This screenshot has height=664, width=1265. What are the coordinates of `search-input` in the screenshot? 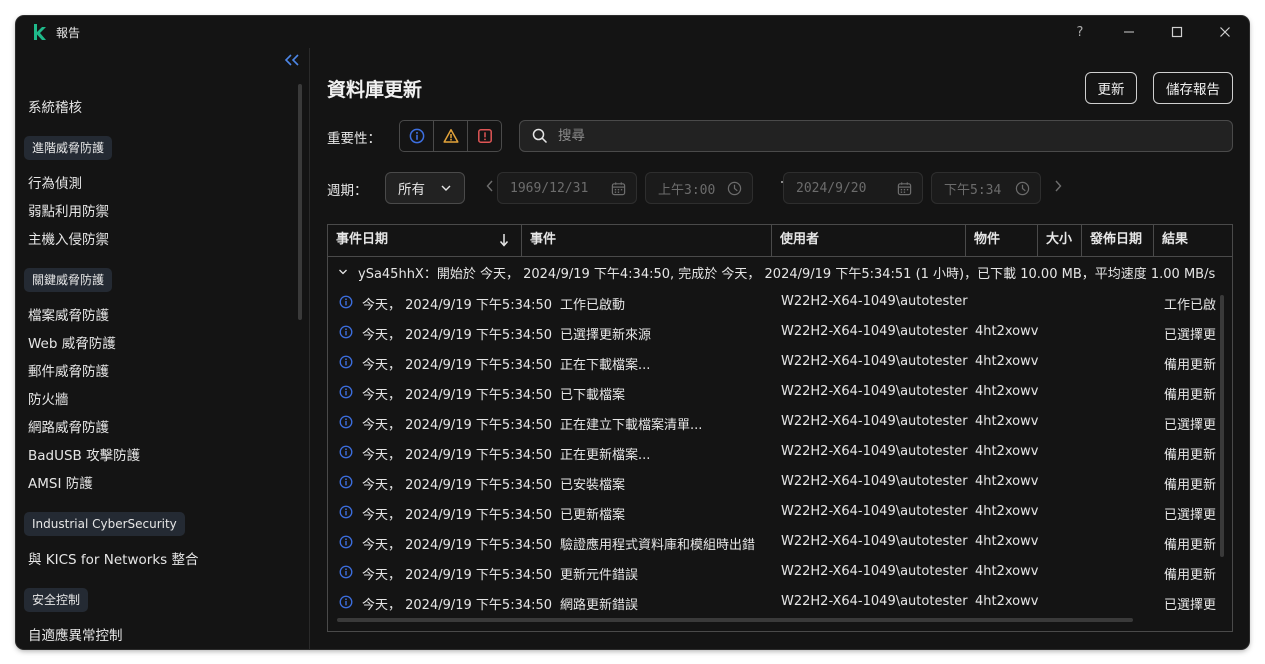 It's located at (895, 136).